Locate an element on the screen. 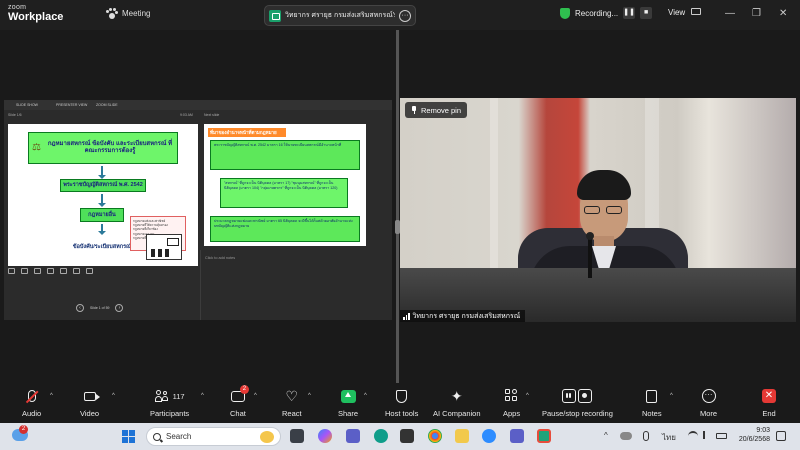 This screenshot has height=450, width=800. more-options-icon is located at coordinates (89, 271).